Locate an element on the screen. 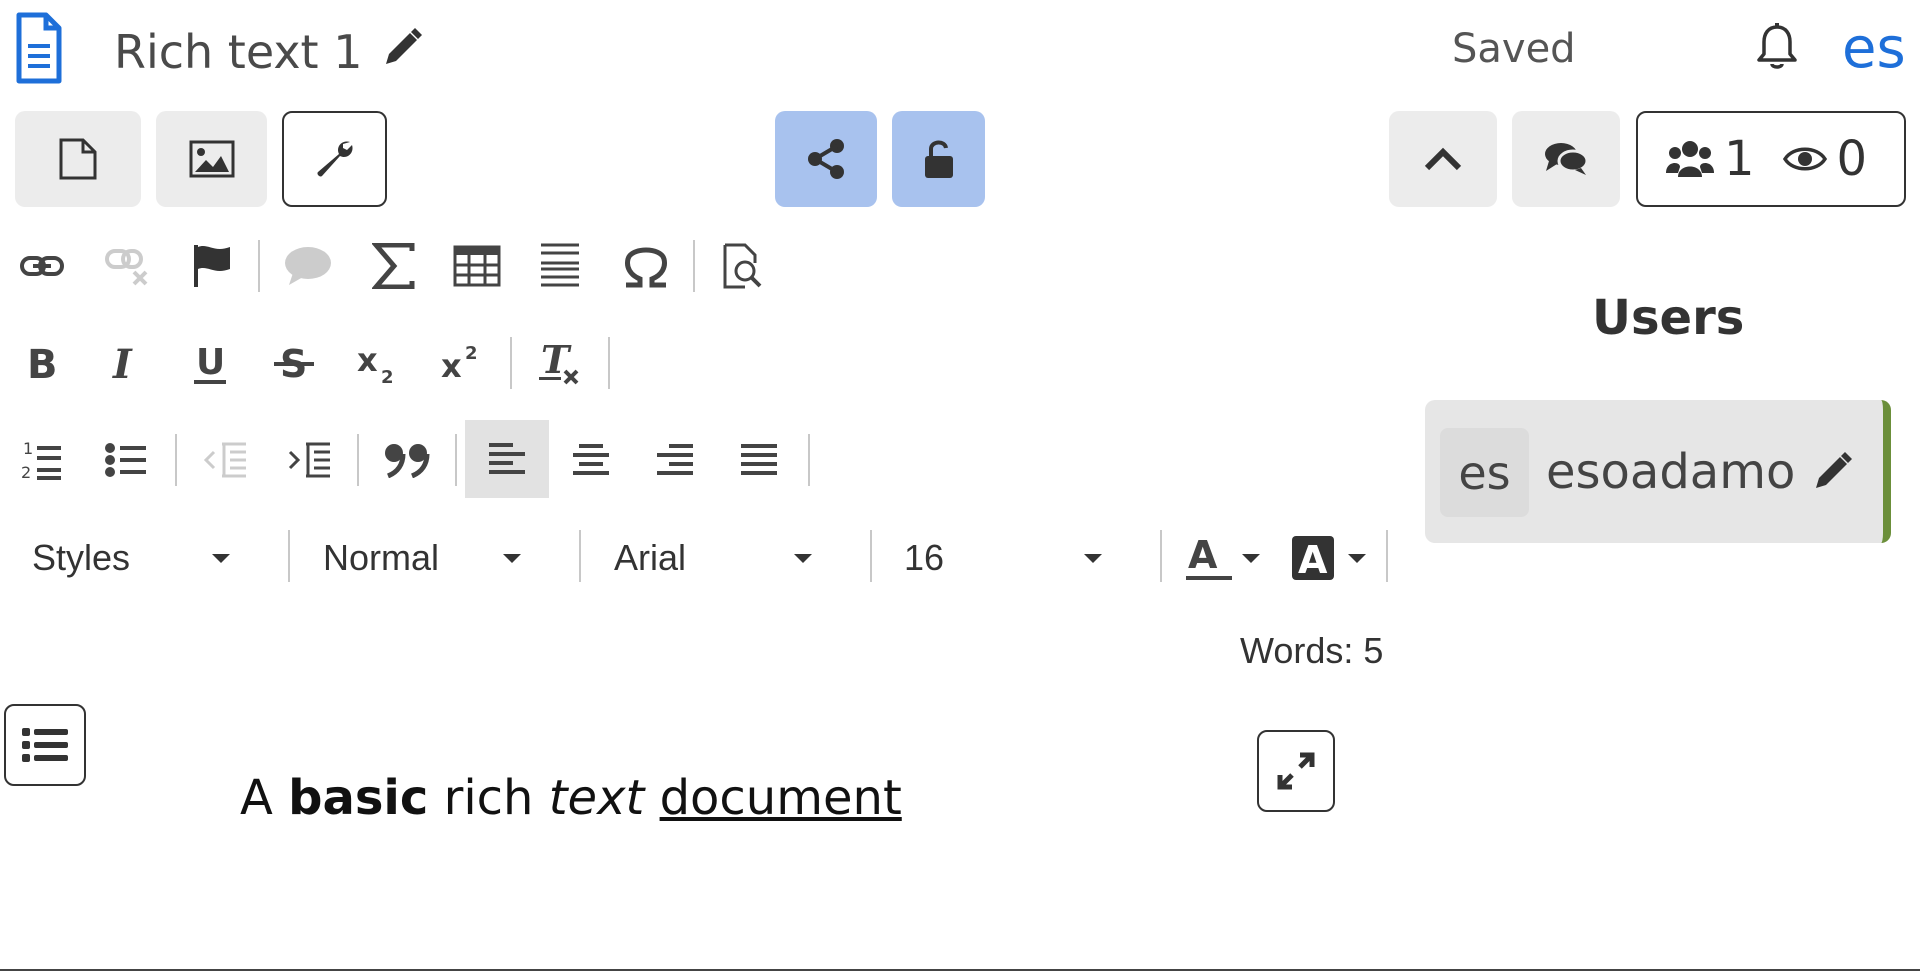 The width and height of the screenshot is (1920, 972). svg-text: B is located at coordinates (42, 363).